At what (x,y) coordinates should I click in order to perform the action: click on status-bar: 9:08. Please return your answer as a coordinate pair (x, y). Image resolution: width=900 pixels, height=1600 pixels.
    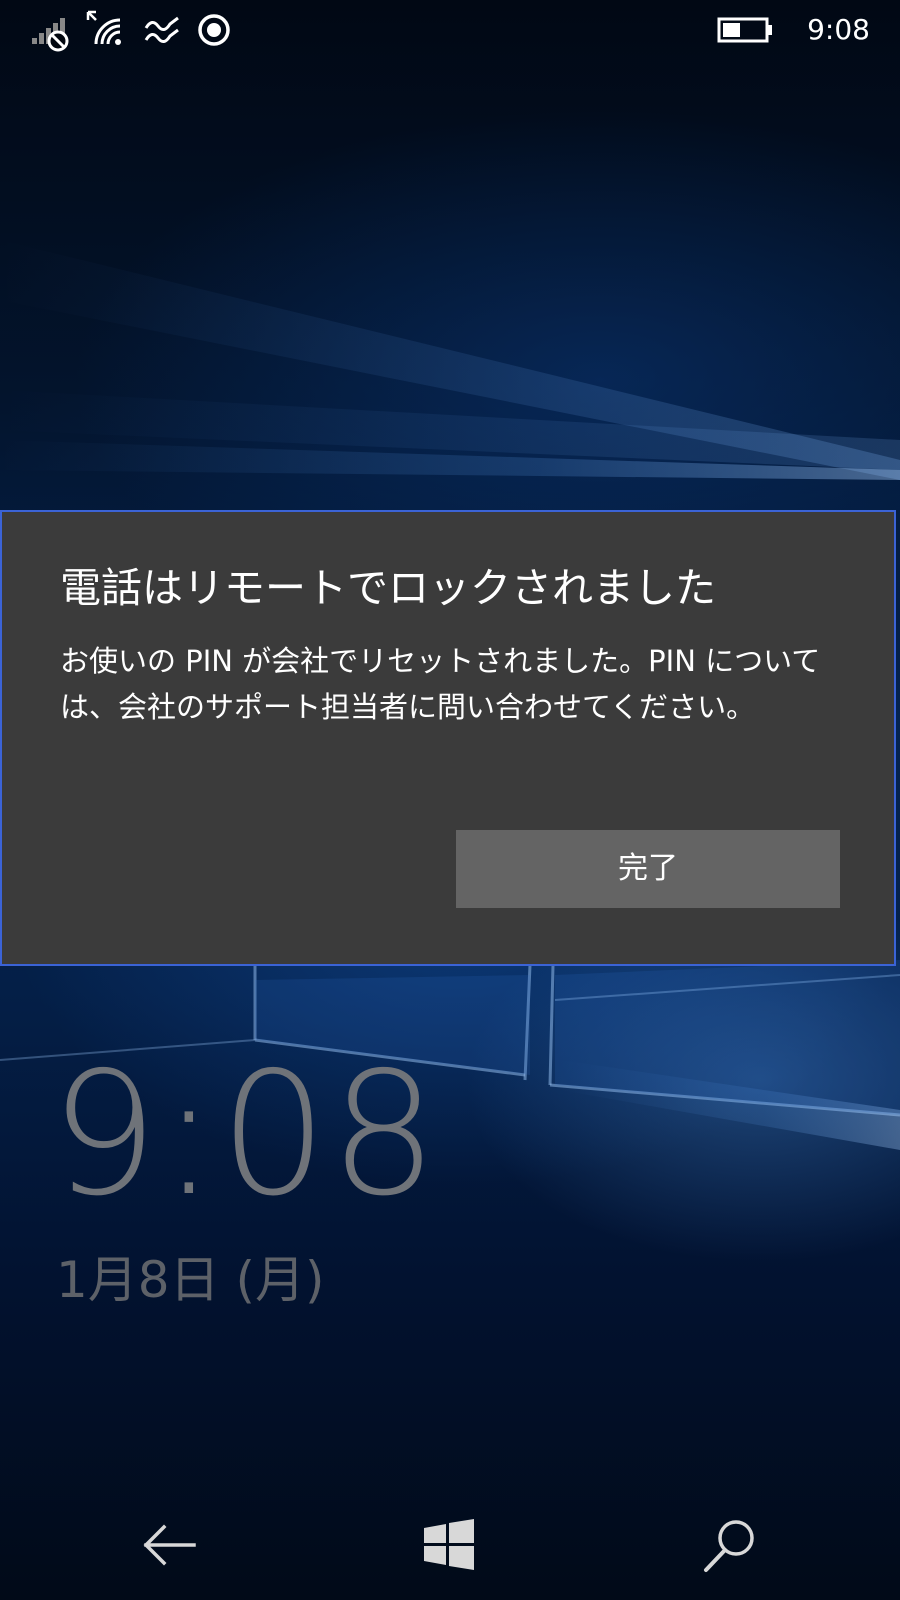
    Looking at the image, I should click on (450, 30).